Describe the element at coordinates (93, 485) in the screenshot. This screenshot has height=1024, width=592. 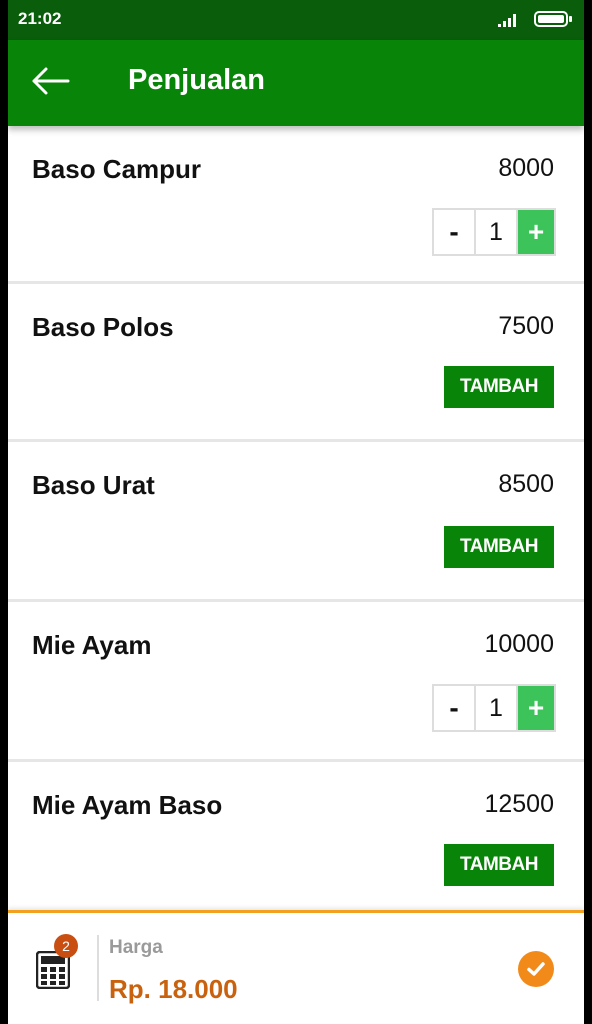
I see `item-name: Baso Urat` at that location.